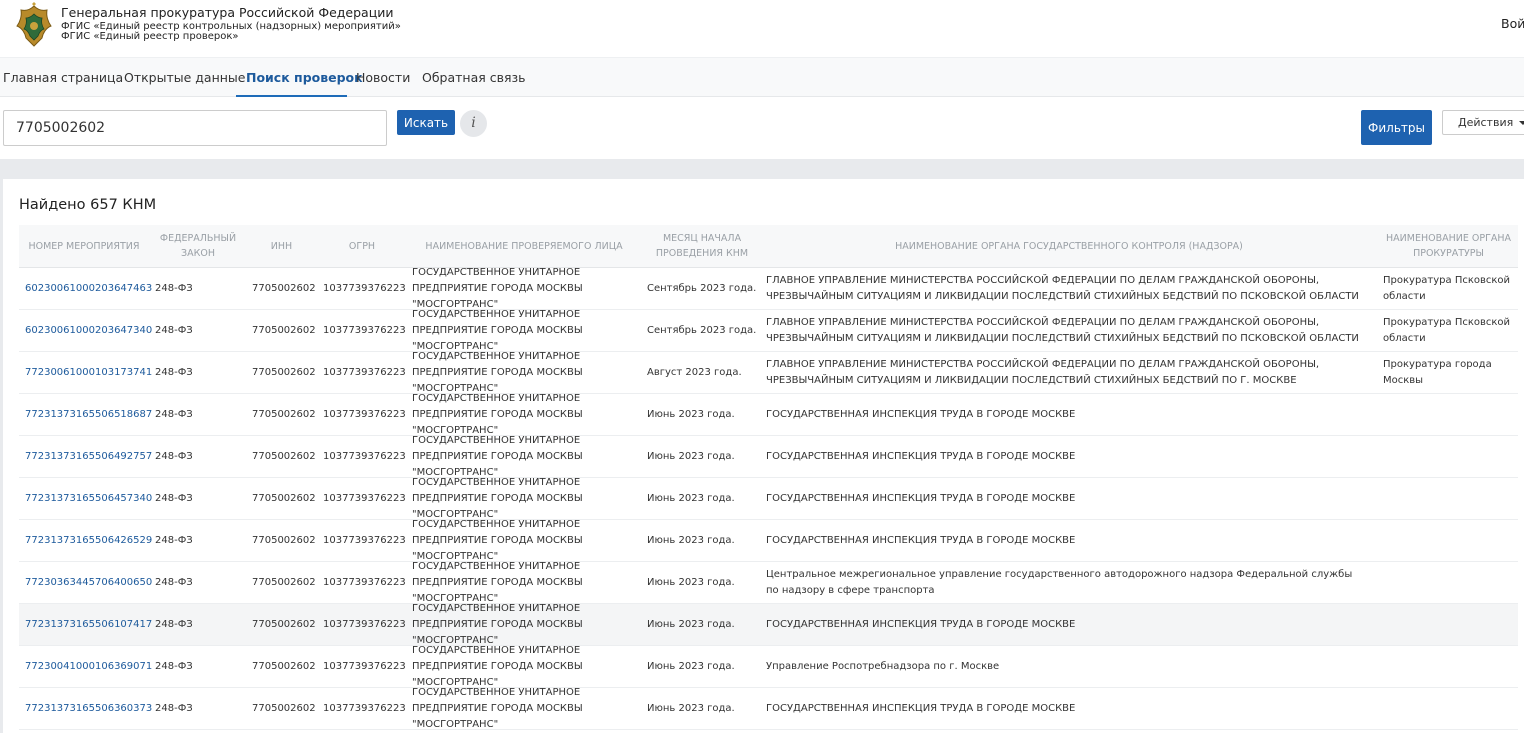  I want to click on search-button: Искать, so click(426, 122).